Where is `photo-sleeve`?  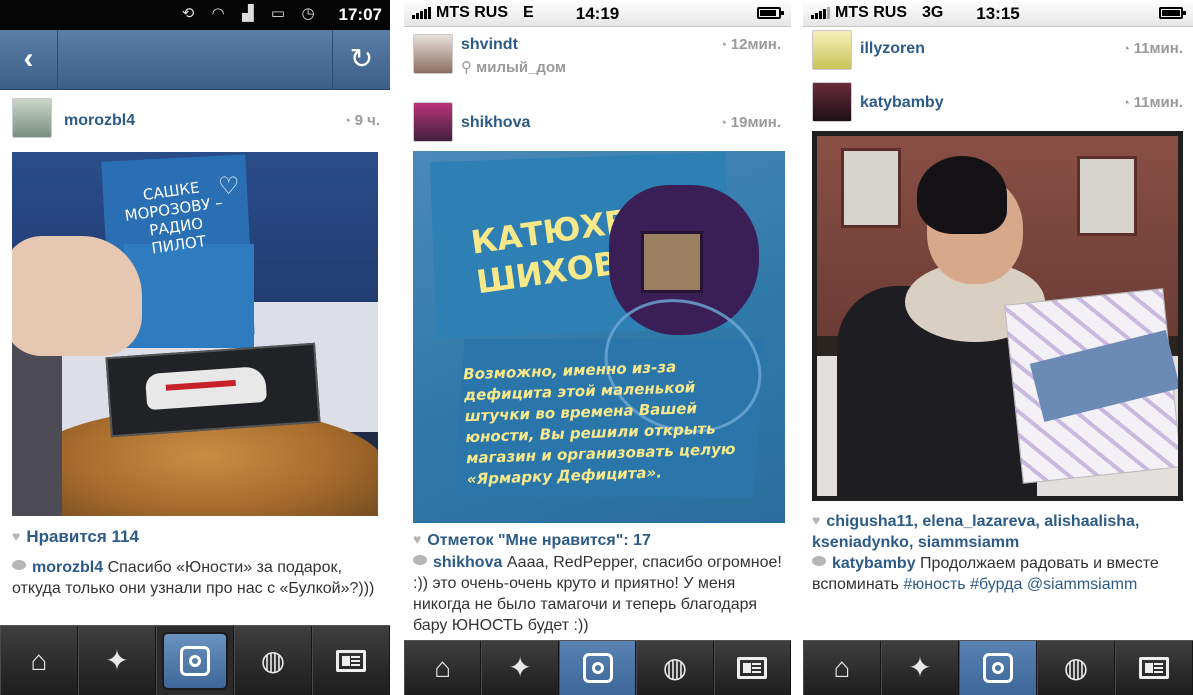
photo-sleeve is located at coordinates (37, 429).